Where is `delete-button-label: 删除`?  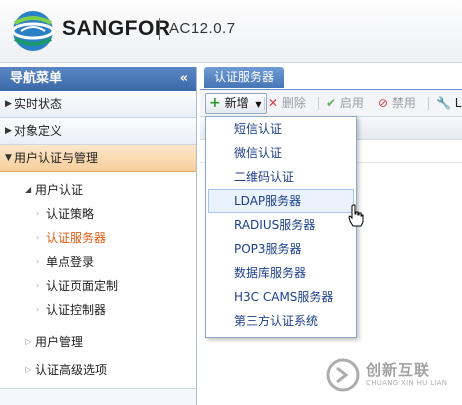 delete-button-label: 删除 is located at coordinates (293, 103).